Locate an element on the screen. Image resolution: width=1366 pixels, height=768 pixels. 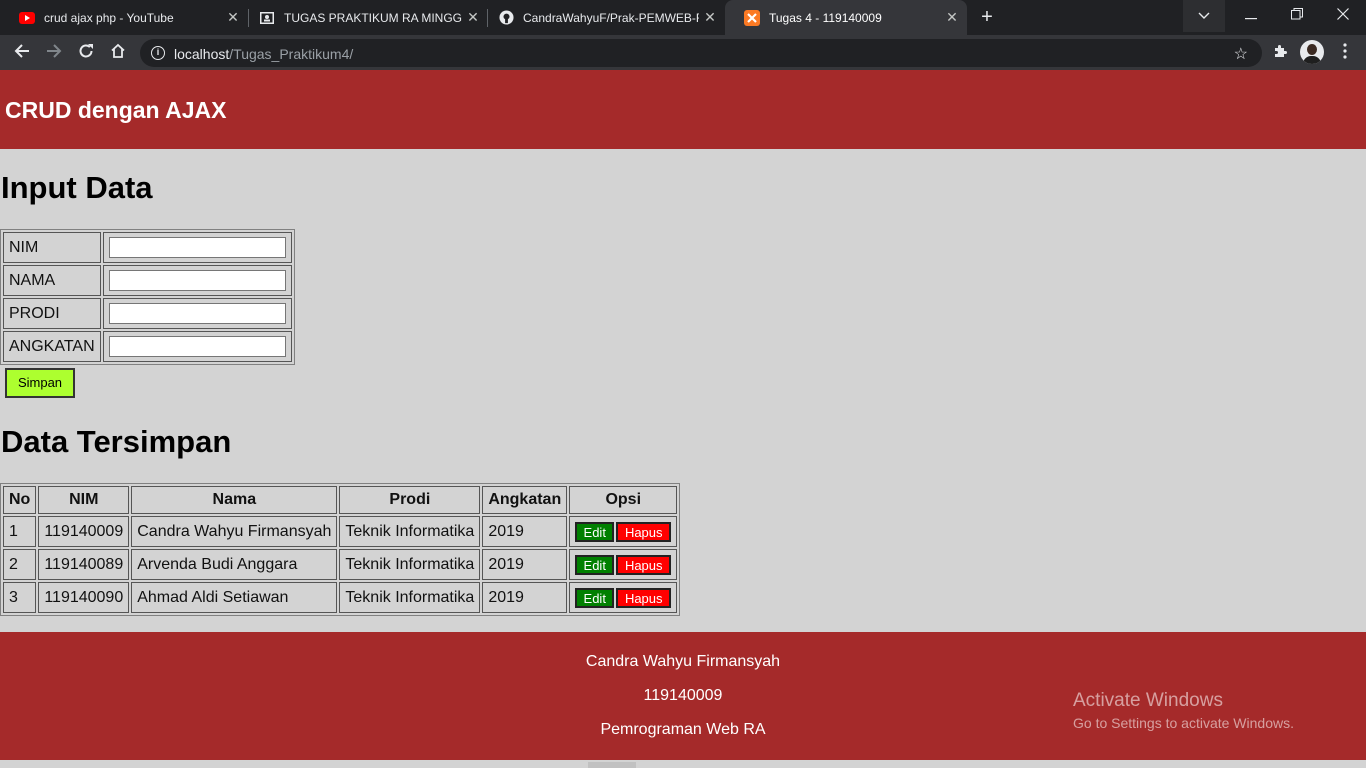
angkatan-label: ANGKATAN is located at coordinates (52, 346).